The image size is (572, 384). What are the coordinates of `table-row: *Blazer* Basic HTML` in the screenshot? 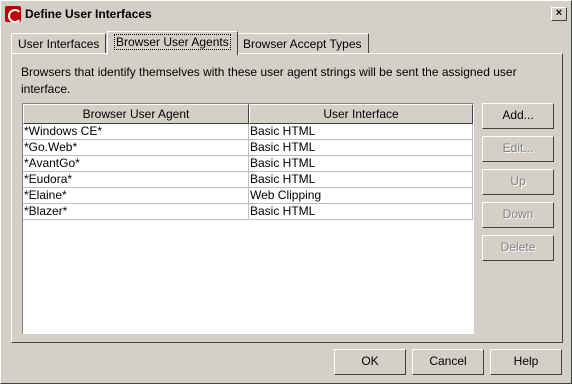 It's located at (248, 212).